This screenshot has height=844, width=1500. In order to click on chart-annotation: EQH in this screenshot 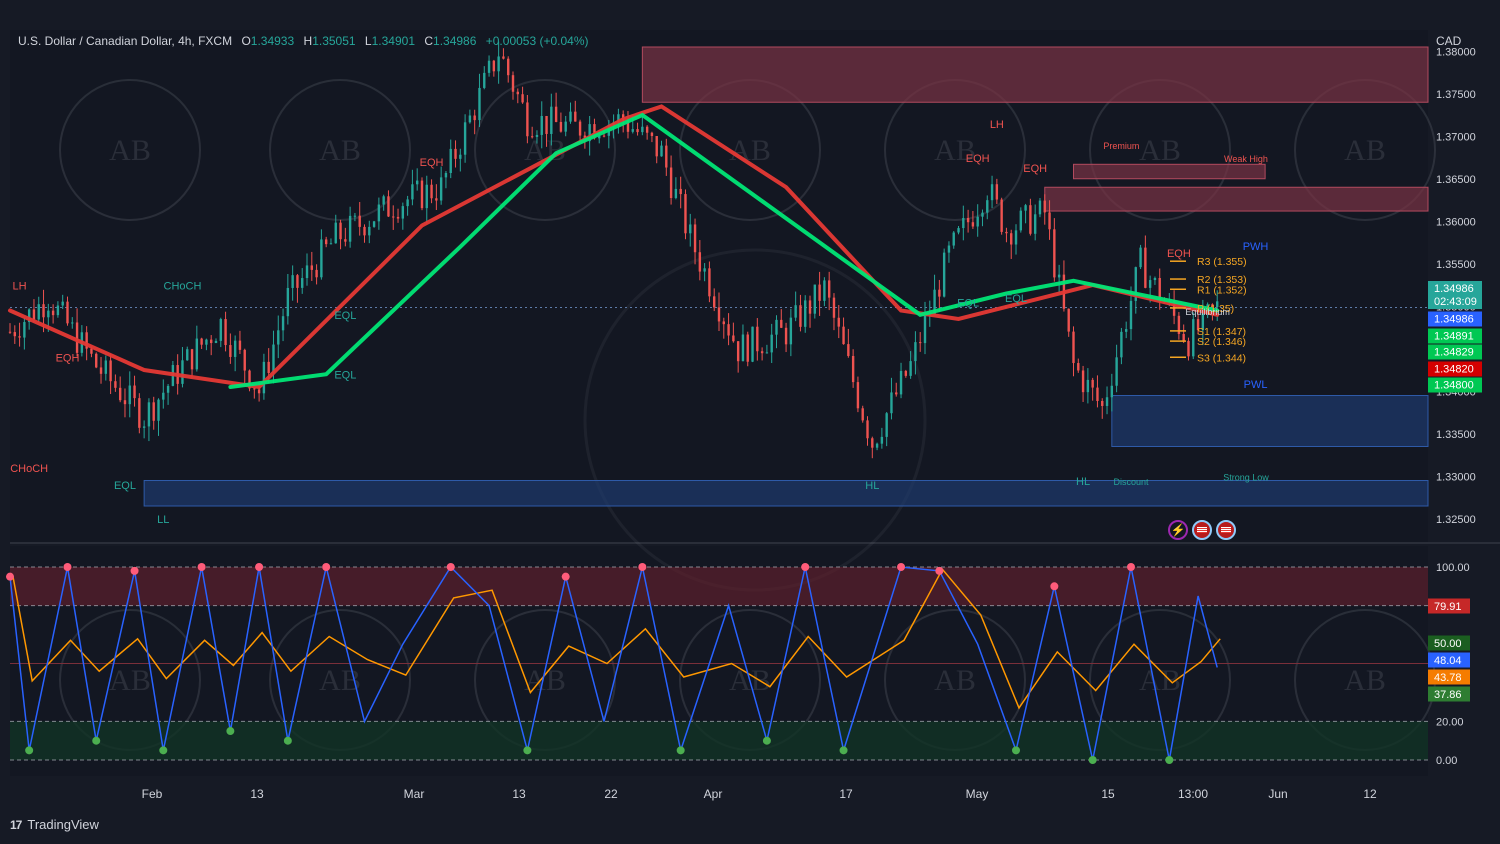, I will do `click(432, 163)`.